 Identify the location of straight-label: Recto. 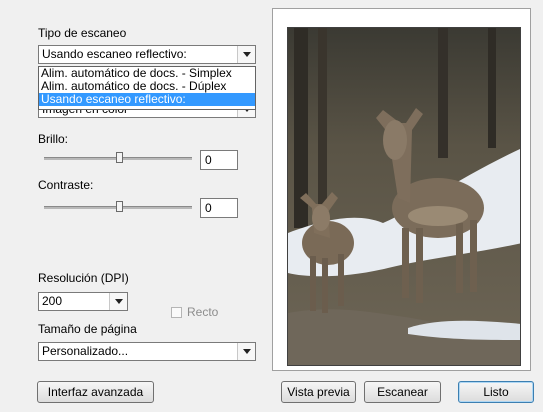
(203, 312).